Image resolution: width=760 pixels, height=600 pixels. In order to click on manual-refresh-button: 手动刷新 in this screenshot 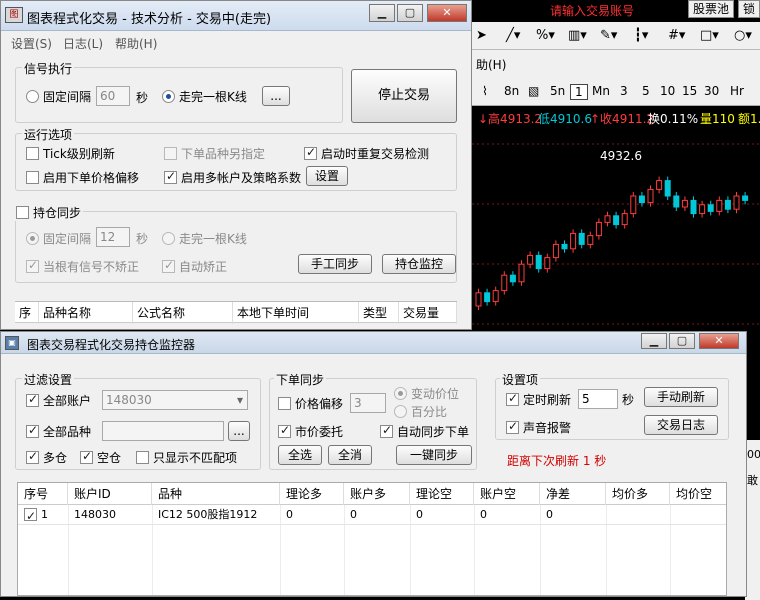, I will do `click(681, 397)`.